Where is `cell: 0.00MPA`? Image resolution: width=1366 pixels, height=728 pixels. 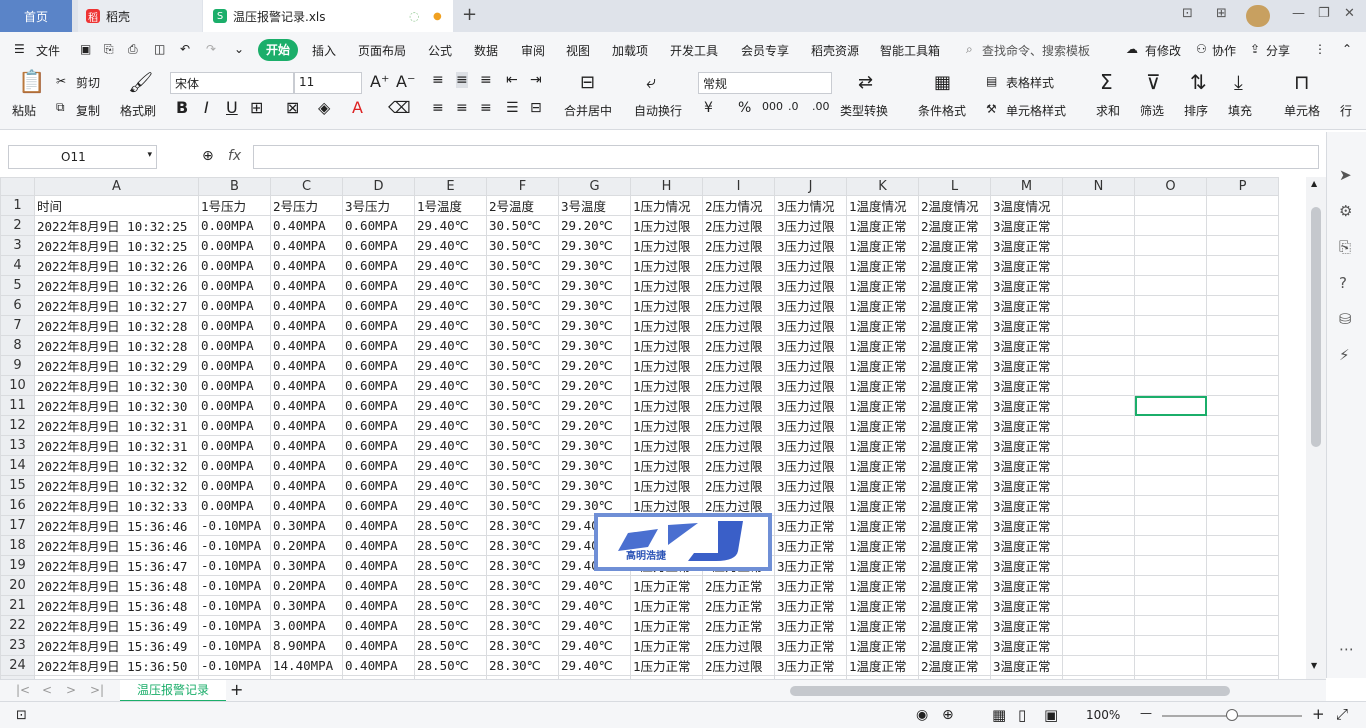 cell: 0.00MPA is located at coordinates (234, 365).